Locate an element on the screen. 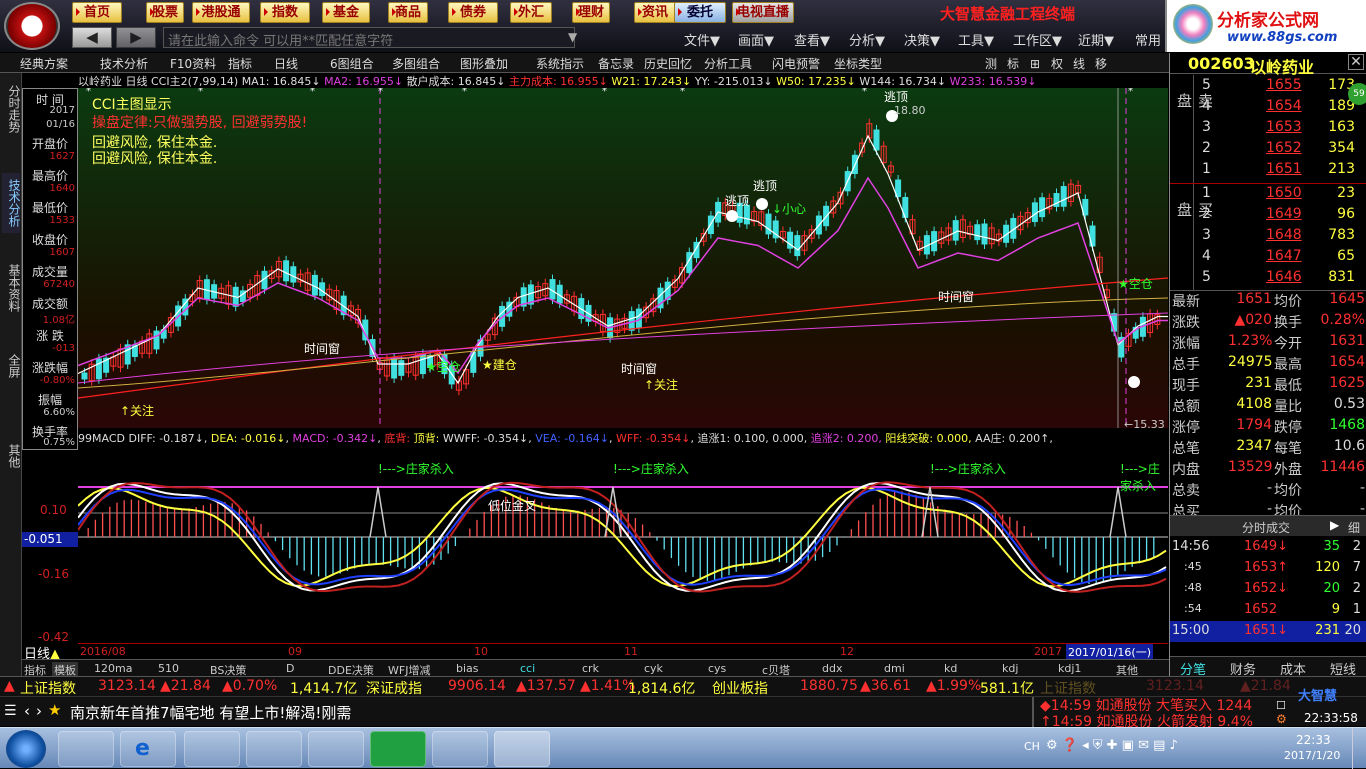 This screenshot has height=769, width=1366. tab-other: 其他 is located at coordinates (11, 456).